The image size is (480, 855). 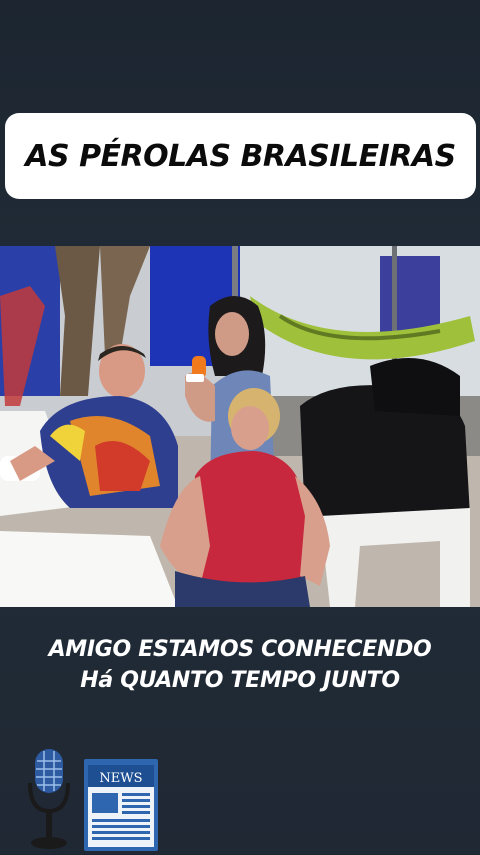 I want to click on microphone-icon, so click(x=49, y=799).